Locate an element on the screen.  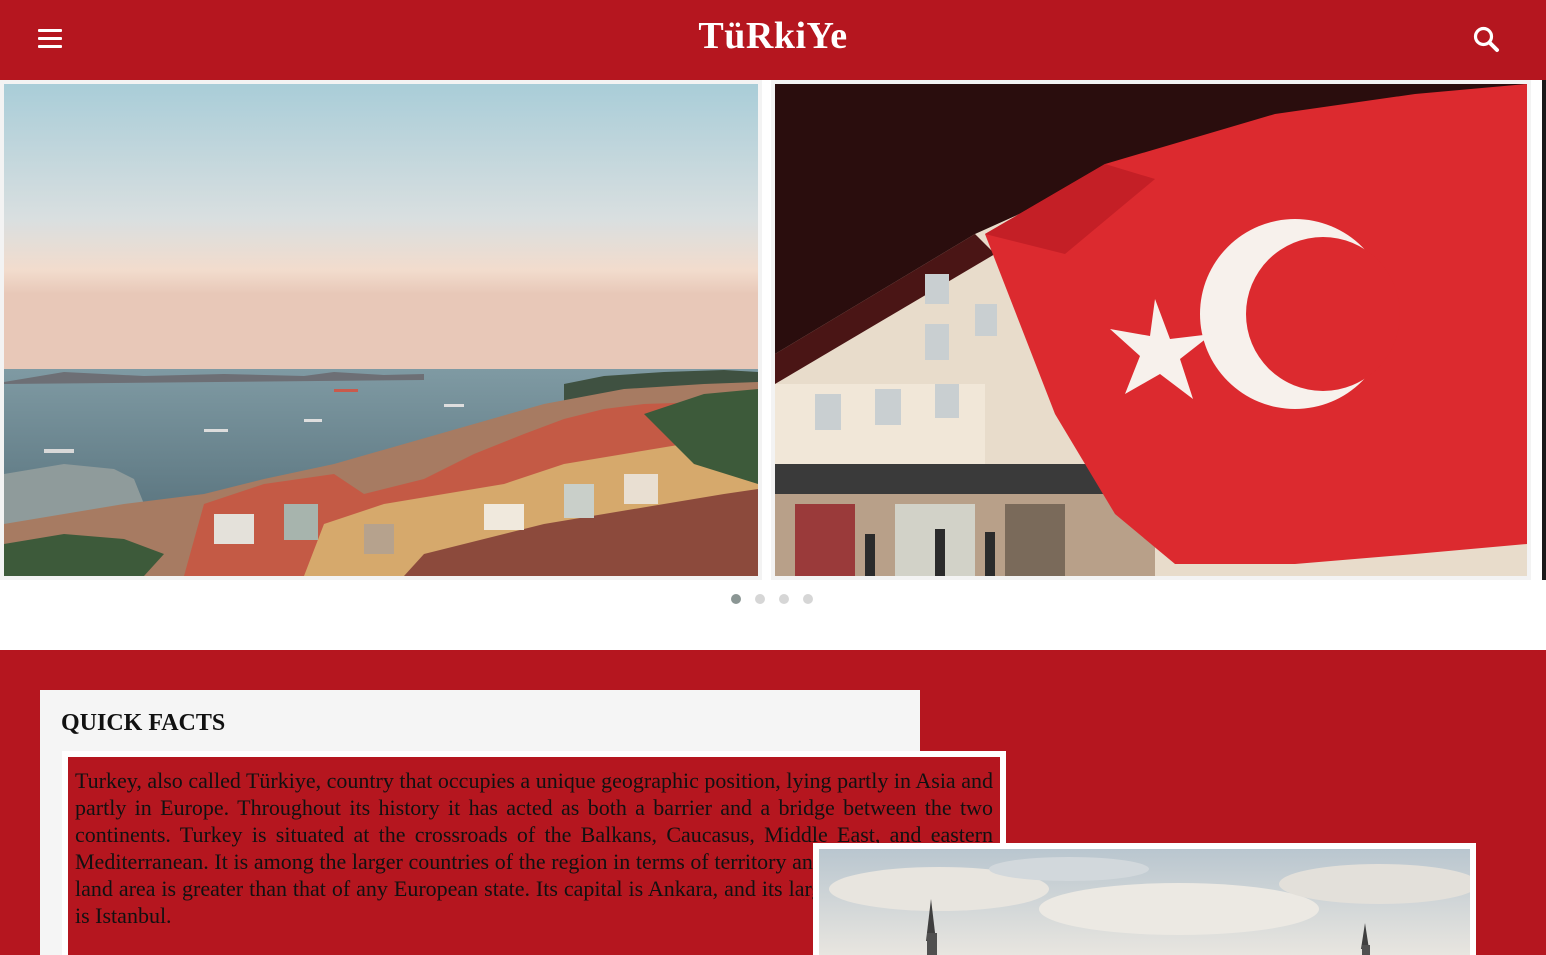
slider-pagination is located at coordinates (779, 600).